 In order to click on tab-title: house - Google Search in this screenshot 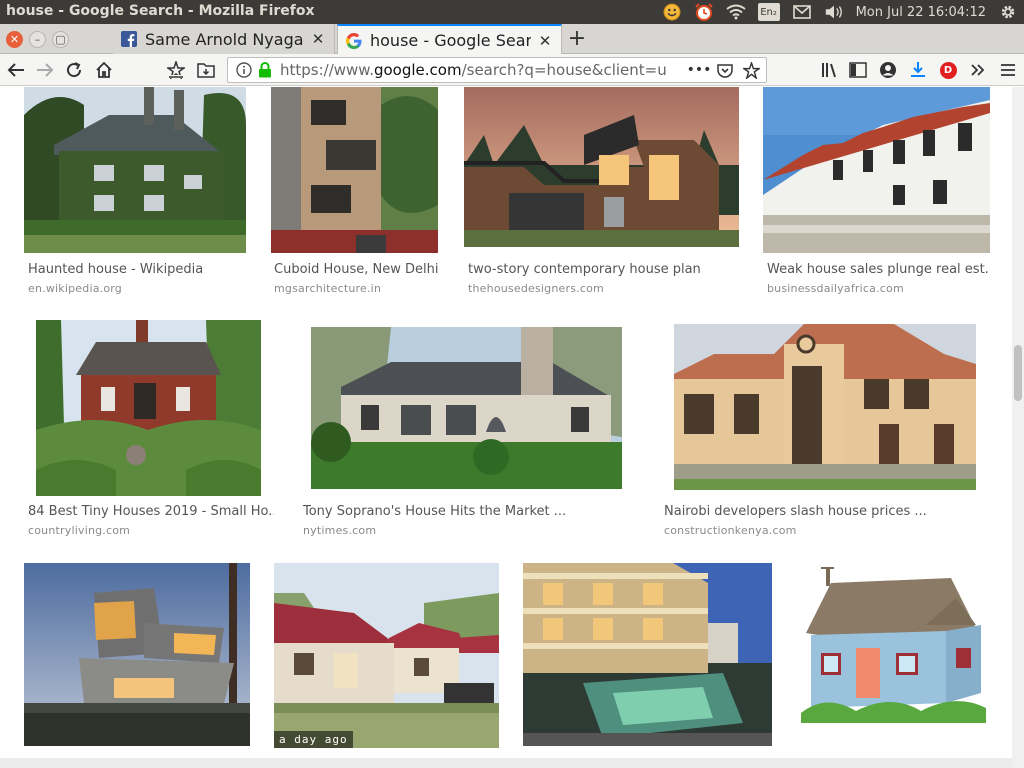, I will do `click(450, 40)`.